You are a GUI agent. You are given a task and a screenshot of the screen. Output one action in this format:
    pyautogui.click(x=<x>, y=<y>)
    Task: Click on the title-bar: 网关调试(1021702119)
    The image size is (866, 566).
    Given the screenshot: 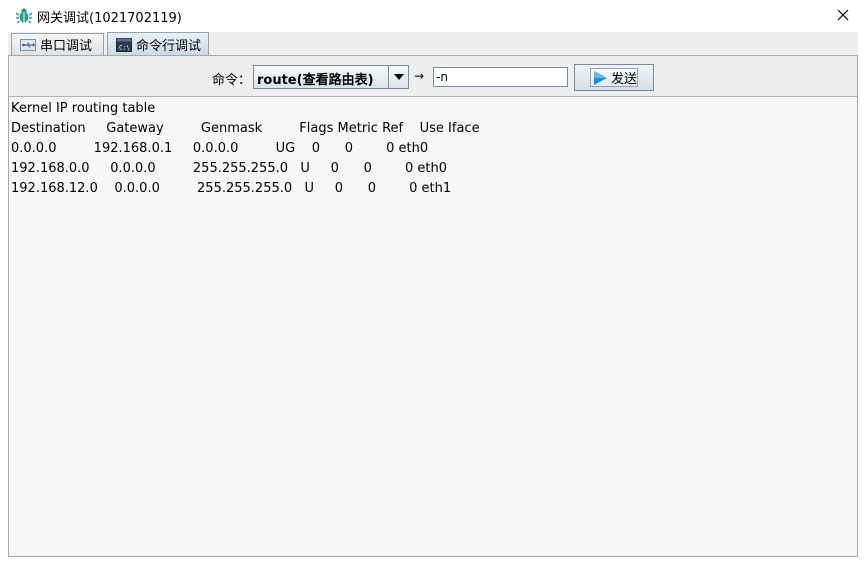 What is the action you would take?
    pyautogui.click(x=433, y=15)
    